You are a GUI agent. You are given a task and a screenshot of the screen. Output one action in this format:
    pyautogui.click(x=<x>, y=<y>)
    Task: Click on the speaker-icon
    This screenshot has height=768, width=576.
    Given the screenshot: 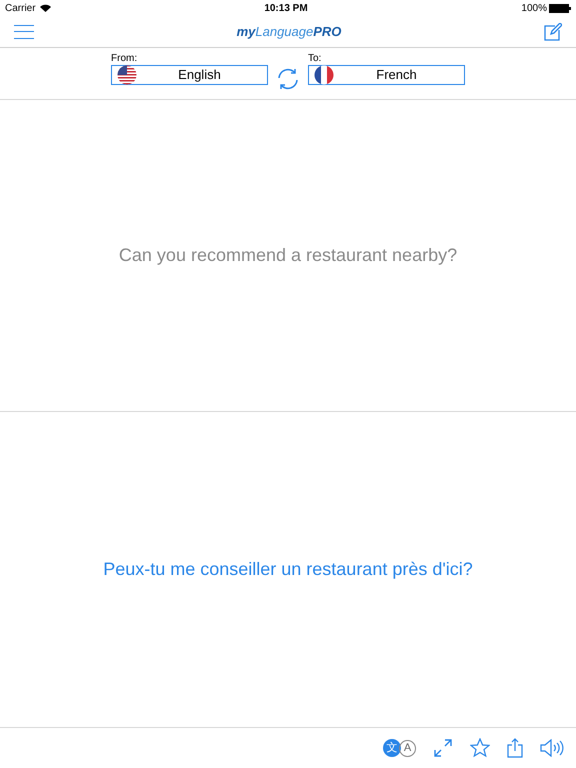 What is the action you would take?
    pyautogui.click(x=552, y=748)
    